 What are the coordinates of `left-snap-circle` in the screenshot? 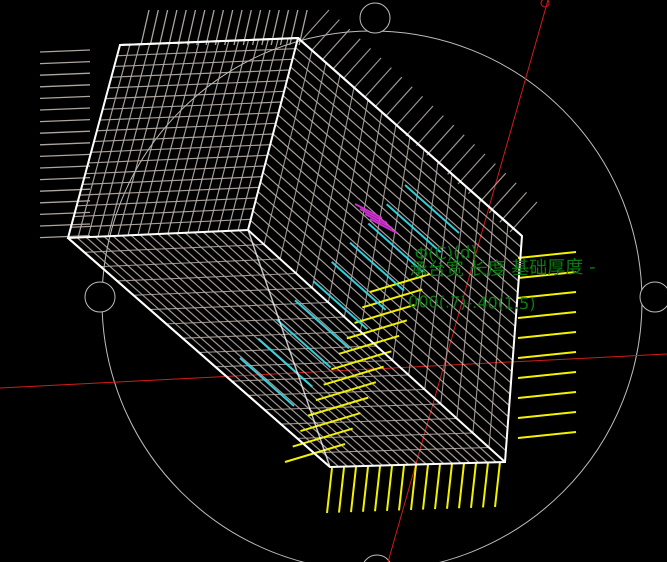 It's located at (100, 297).